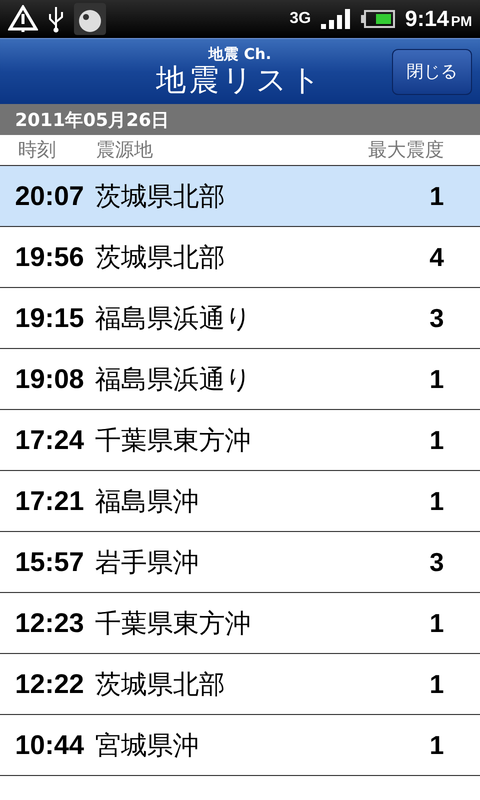 The height and width of the screenshot is (800, 480). I want to click on intensity-text: 4, so click(437, 257).